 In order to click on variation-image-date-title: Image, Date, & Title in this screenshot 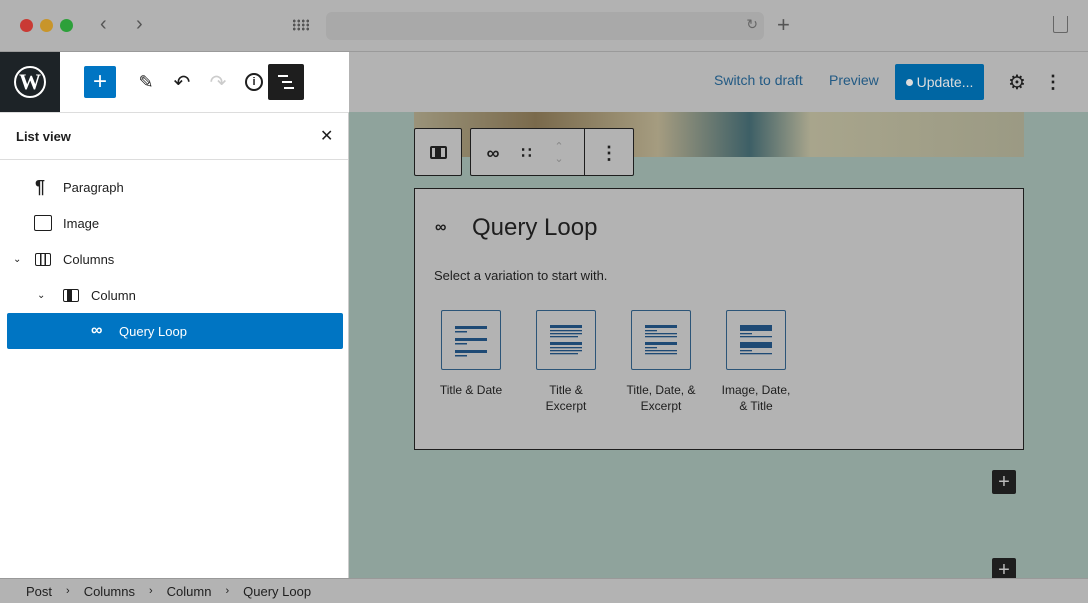, I will do `click(756, 362)`.